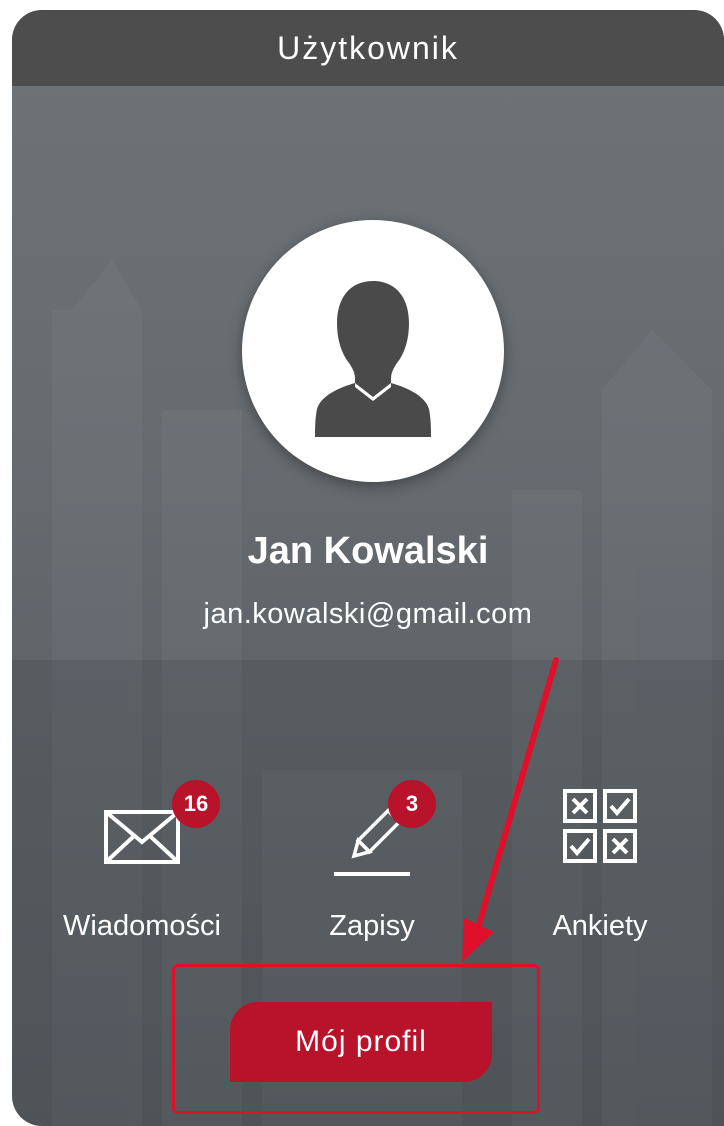 This screenshot has height=1126, width=724. Describe the element at coordinates (361, 1042) in the screenshot. I see `my-profile-button: Mój profil` at that location.